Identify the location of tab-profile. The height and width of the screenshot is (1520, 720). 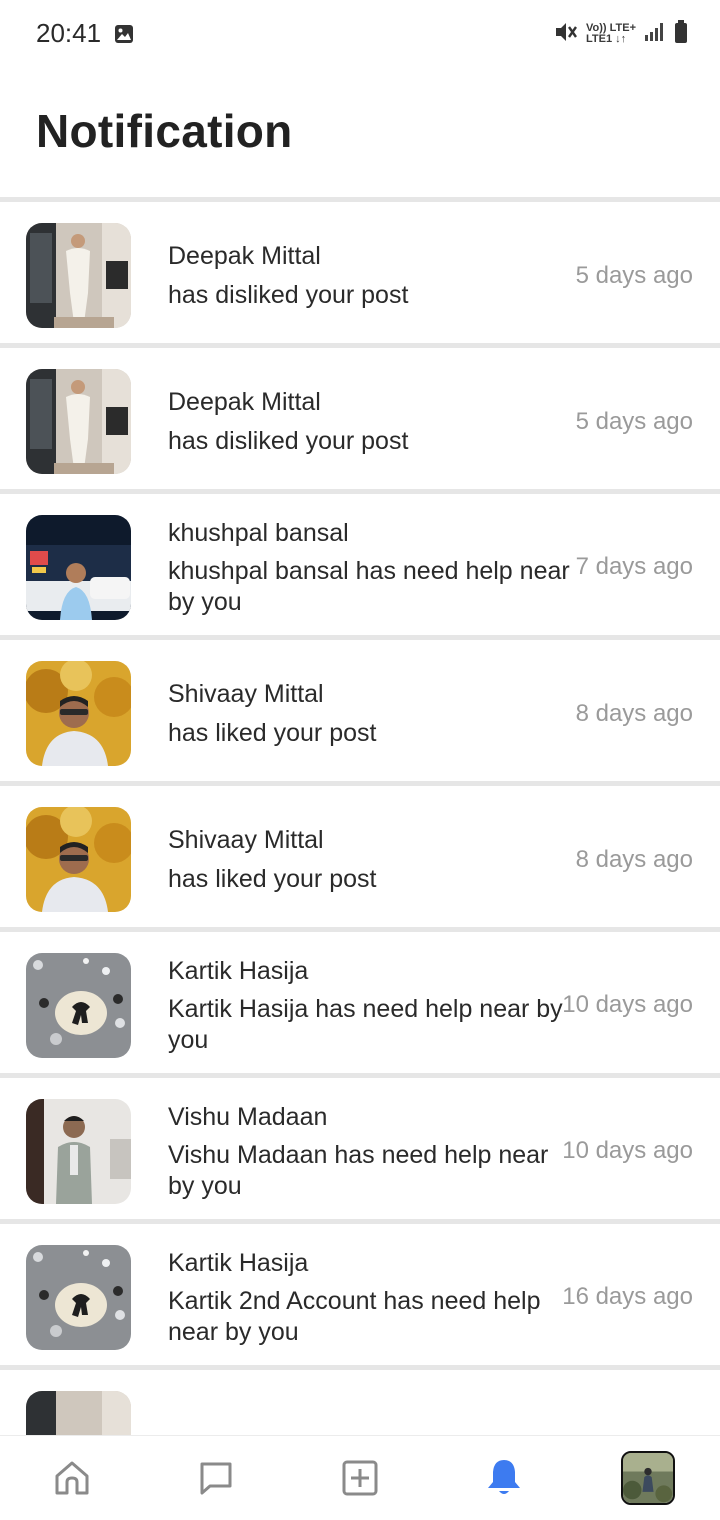
(648, 1478).